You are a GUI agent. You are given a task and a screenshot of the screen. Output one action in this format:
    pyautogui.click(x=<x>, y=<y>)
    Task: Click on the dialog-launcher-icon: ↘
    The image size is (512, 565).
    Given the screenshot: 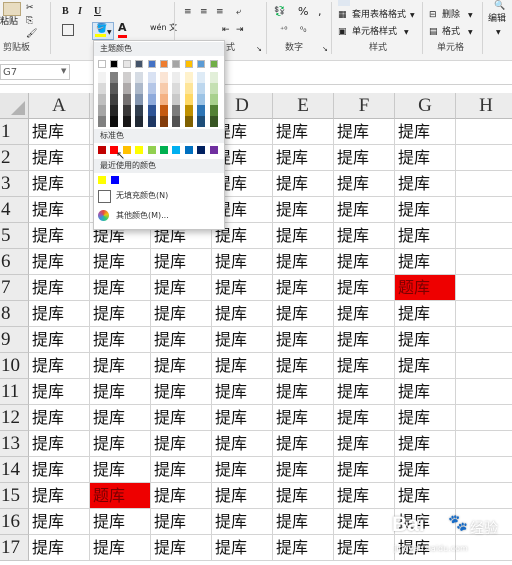 What is the action you would take?
    pyautogui.click(x=325, y=49)
    